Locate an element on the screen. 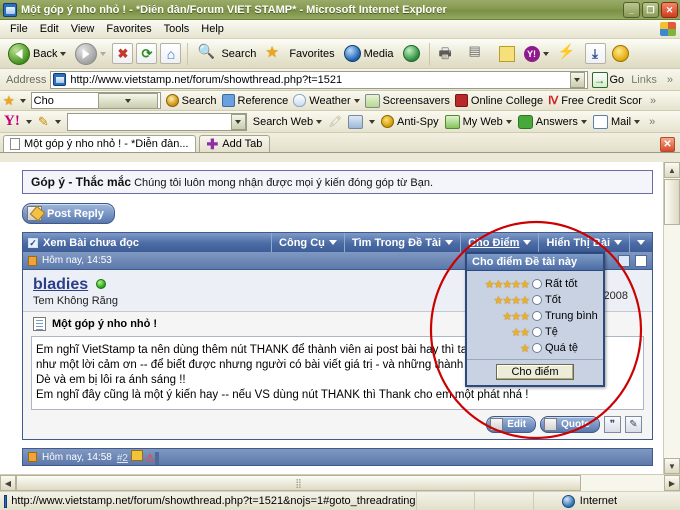 Image resolution: width=680 pixels, height=510 pixels. history-button is located at coordinates (411, 53).